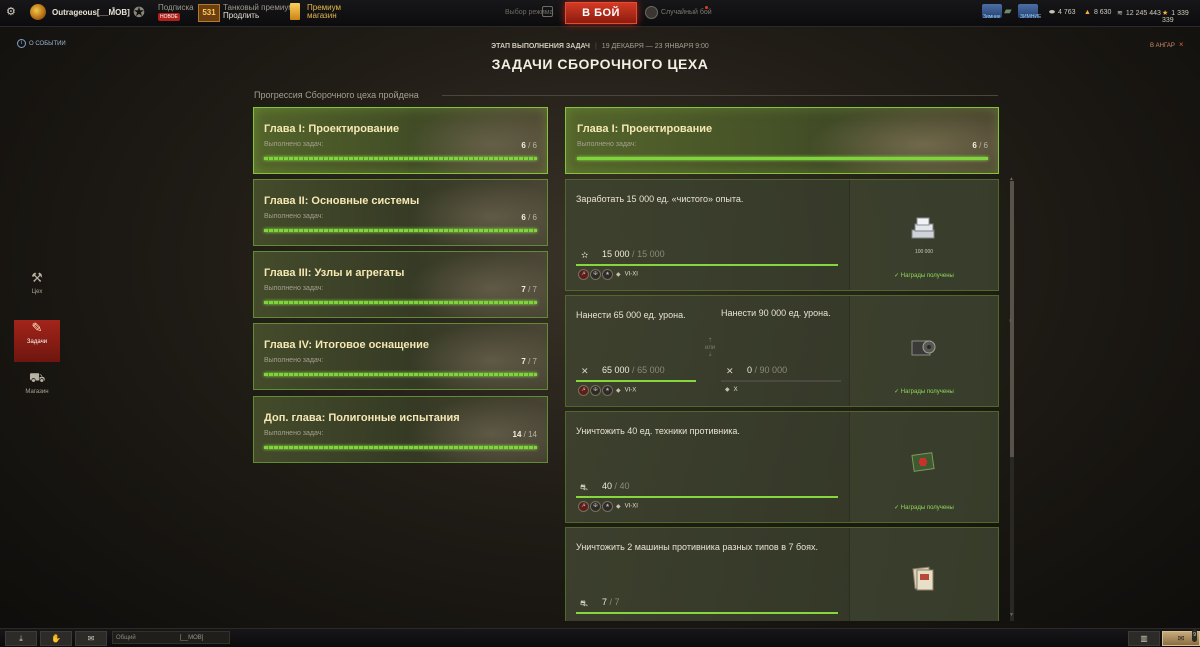 The height and width of the screenshot is (647, 1200). What do you see at coordinates (295, 11) in the screenshot?
I see `premium-shop-icon` at bounding box center [295, 11].